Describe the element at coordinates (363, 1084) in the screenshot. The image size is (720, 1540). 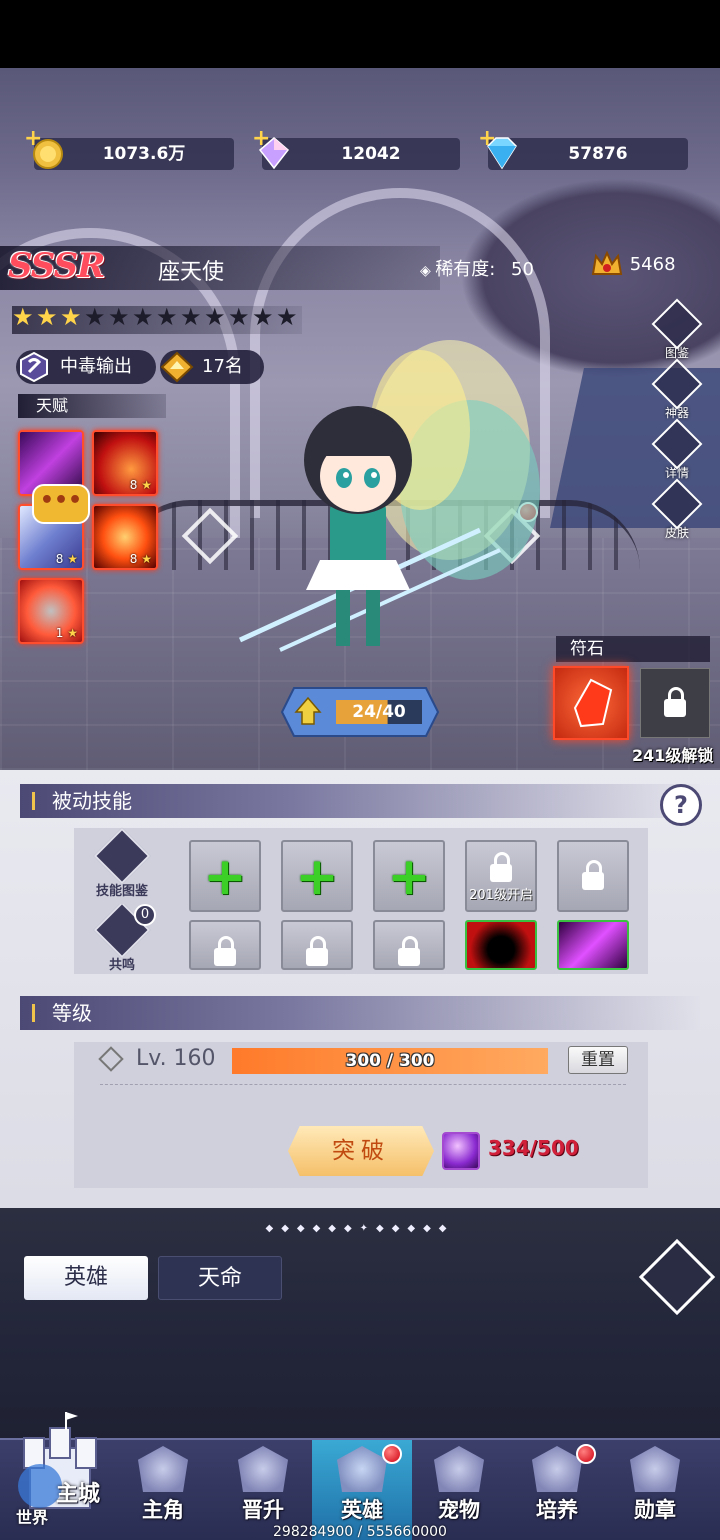
I see `divider` at that location.